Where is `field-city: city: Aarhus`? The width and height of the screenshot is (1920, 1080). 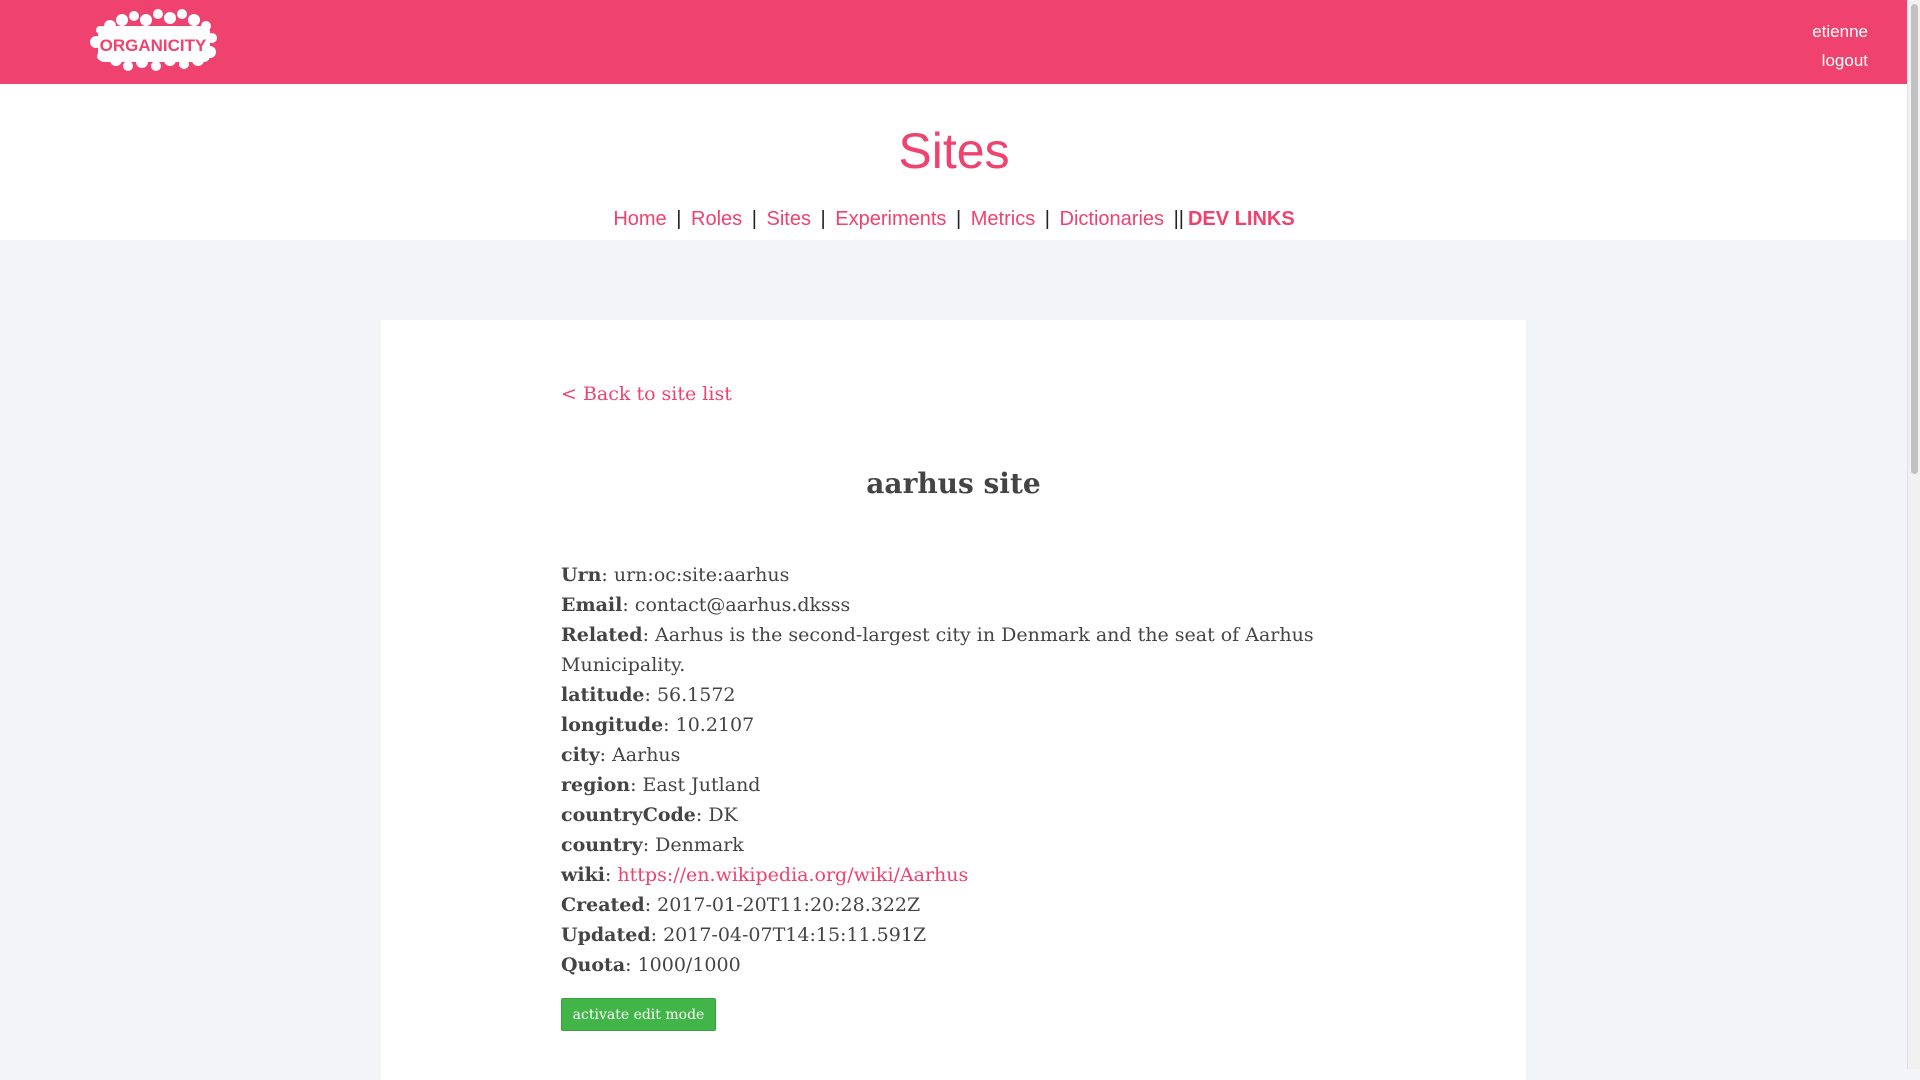
field-city: city: Aarhus is located at coordinates (621, 755).